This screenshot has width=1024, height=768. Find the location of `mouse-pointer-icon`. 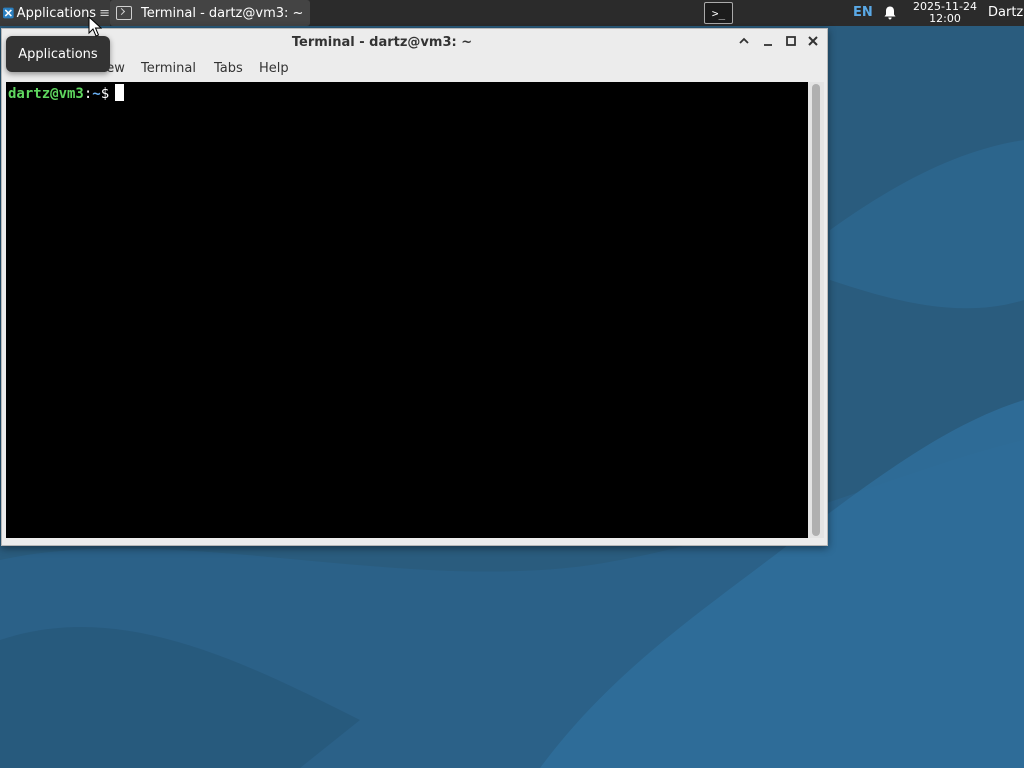

mouse-pointer-icon is located at coordinates (95, 26).